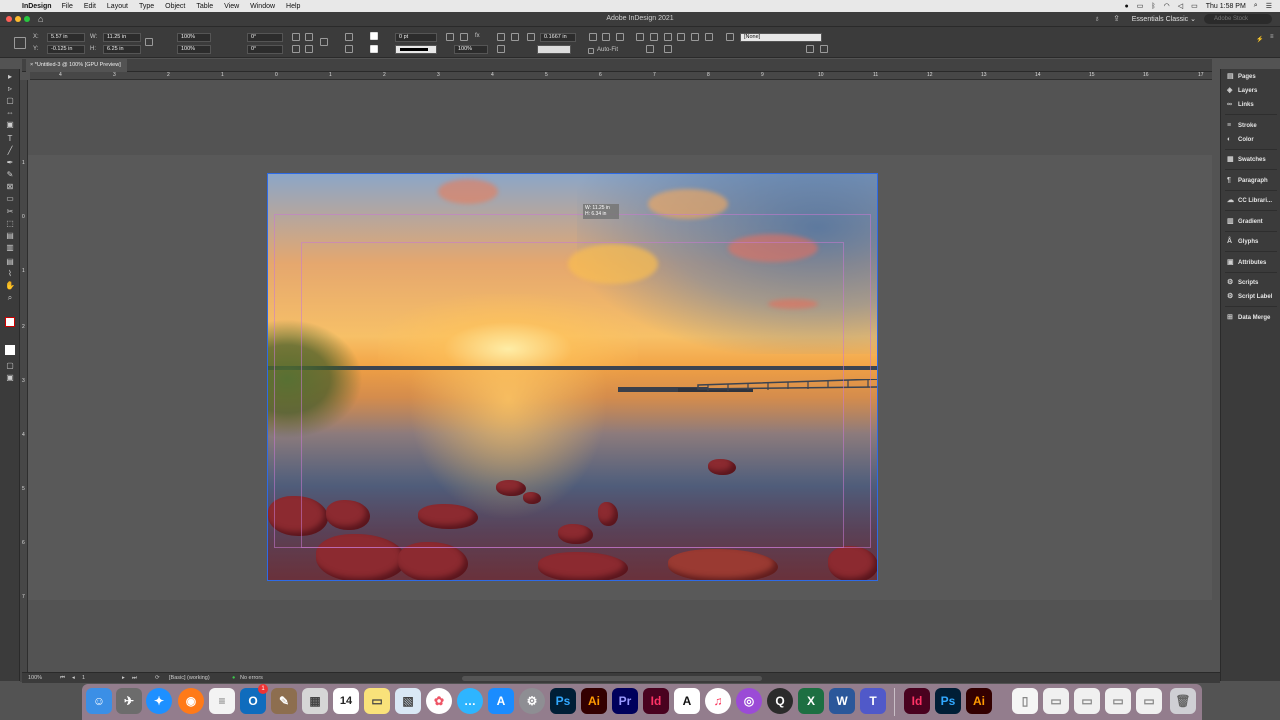  I want to click on stickies-icon: ▭, so click(377, 701).